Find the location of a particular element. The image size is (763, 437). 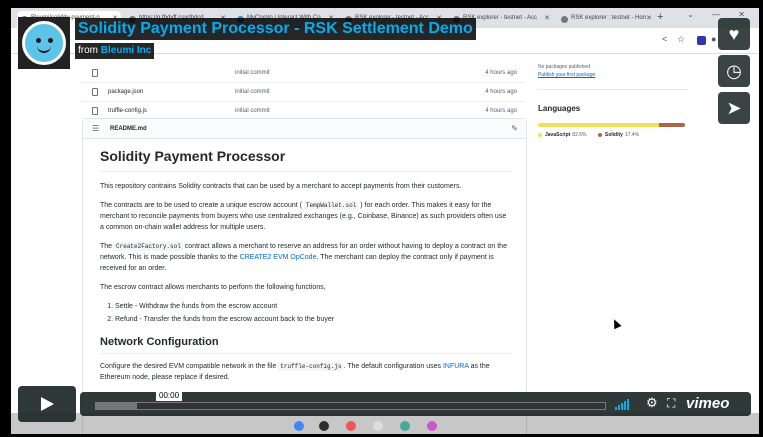

time-display: 00:00 is located at coordinates (169, 395).